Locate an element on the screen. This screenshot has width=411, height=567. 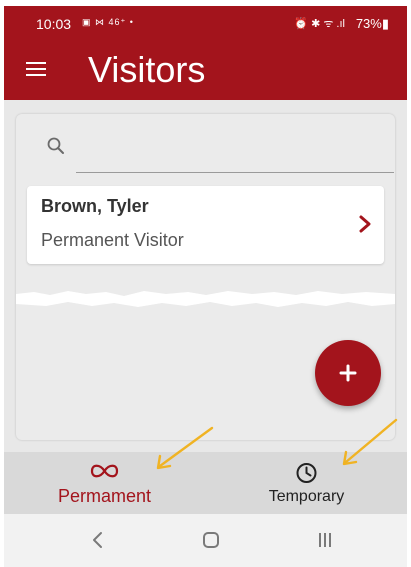
tab-permanent-label: Permament is located at coordinates (104, 496).